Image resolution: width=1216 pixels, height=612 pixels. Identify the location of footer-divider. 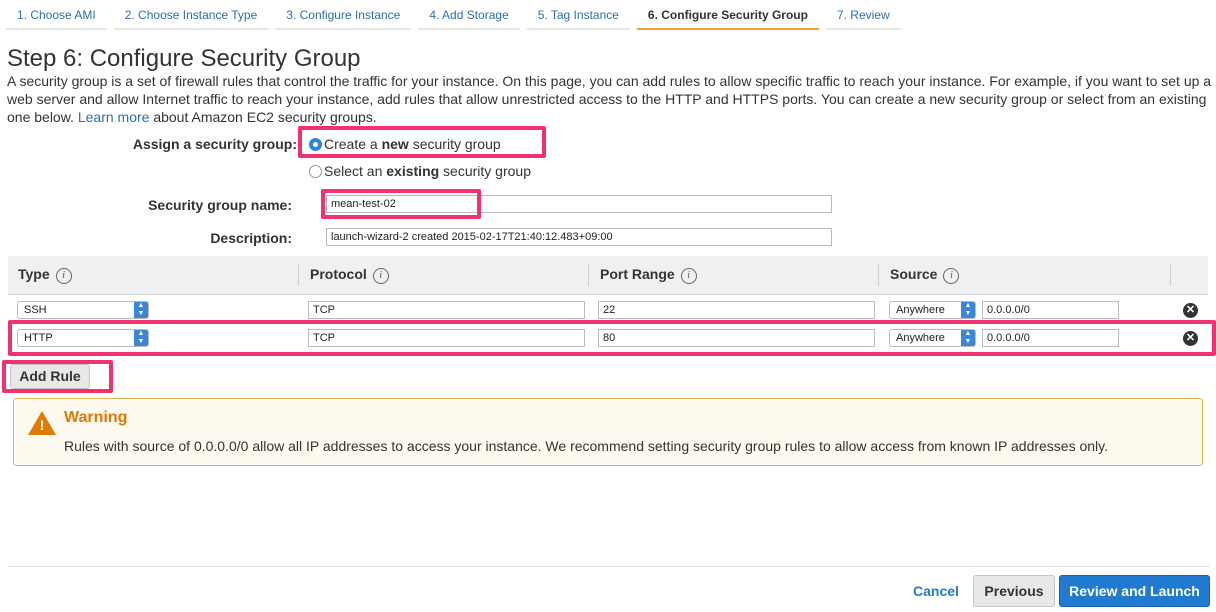
(609, 566).